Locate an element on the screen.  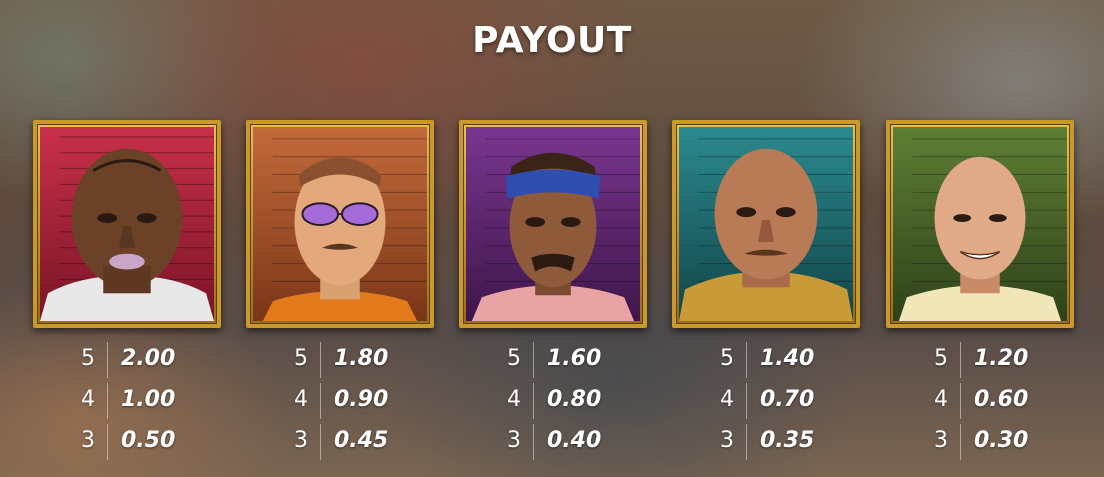
payout-value: 0.45 is located at coordinates (361, 440).